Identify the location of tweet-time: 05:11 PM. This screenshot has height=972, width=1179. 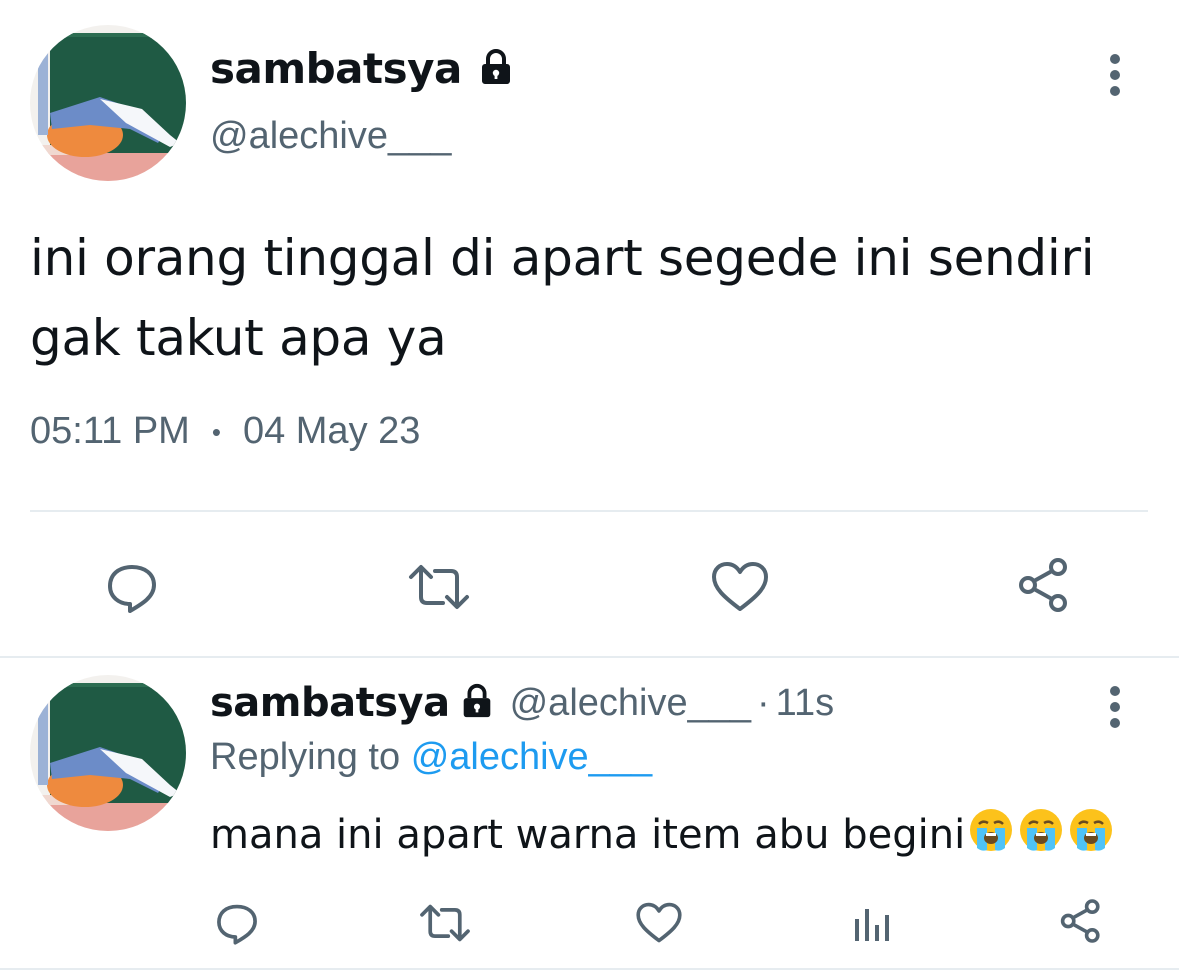
(110, 431).